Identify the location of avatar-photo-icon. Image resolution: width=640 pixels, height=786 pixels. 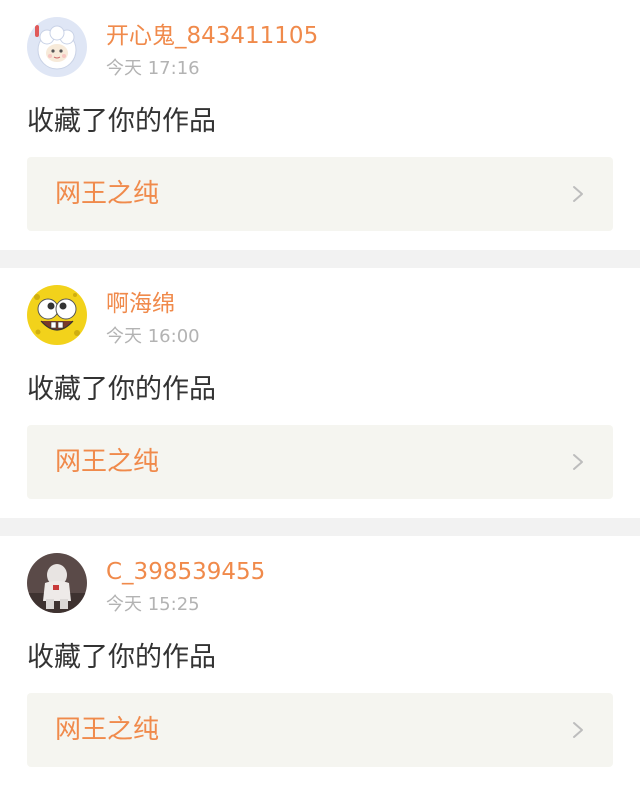
(57, 583).